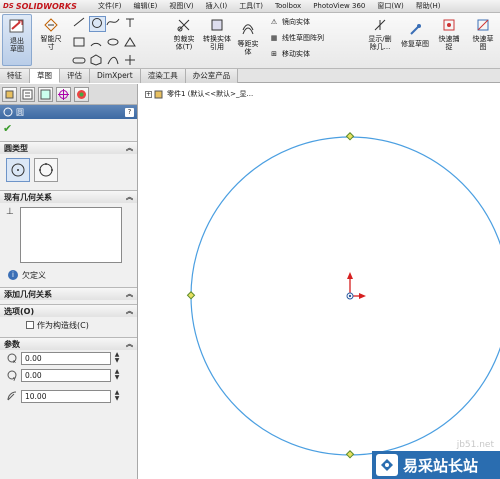  I want to click on repair-sketch-button: 修复草图, so click(415, 34).